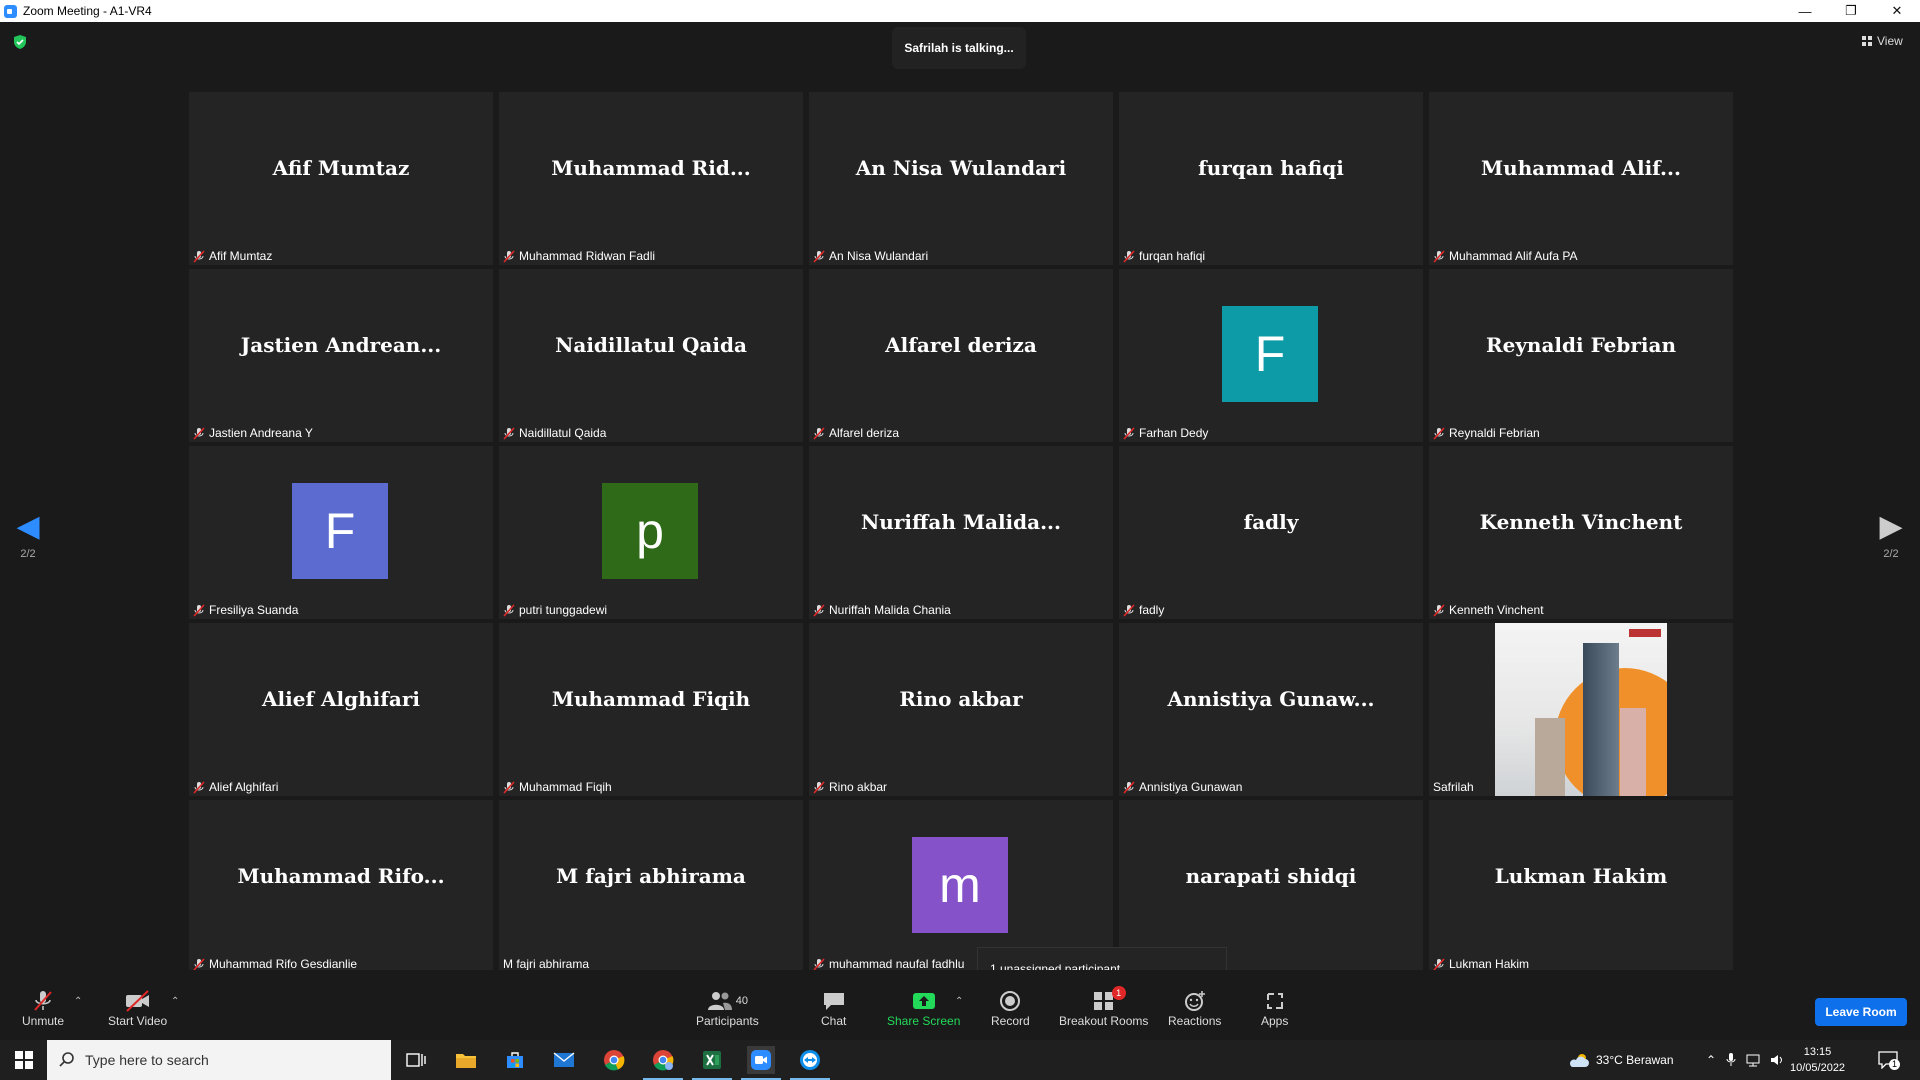 The width and height of the screenshot is (1920, 1080). What do you see at coordinates (1731, 1060) in the screenshot?
I see `microphone-icon` at bounding box center [1731, 1060].